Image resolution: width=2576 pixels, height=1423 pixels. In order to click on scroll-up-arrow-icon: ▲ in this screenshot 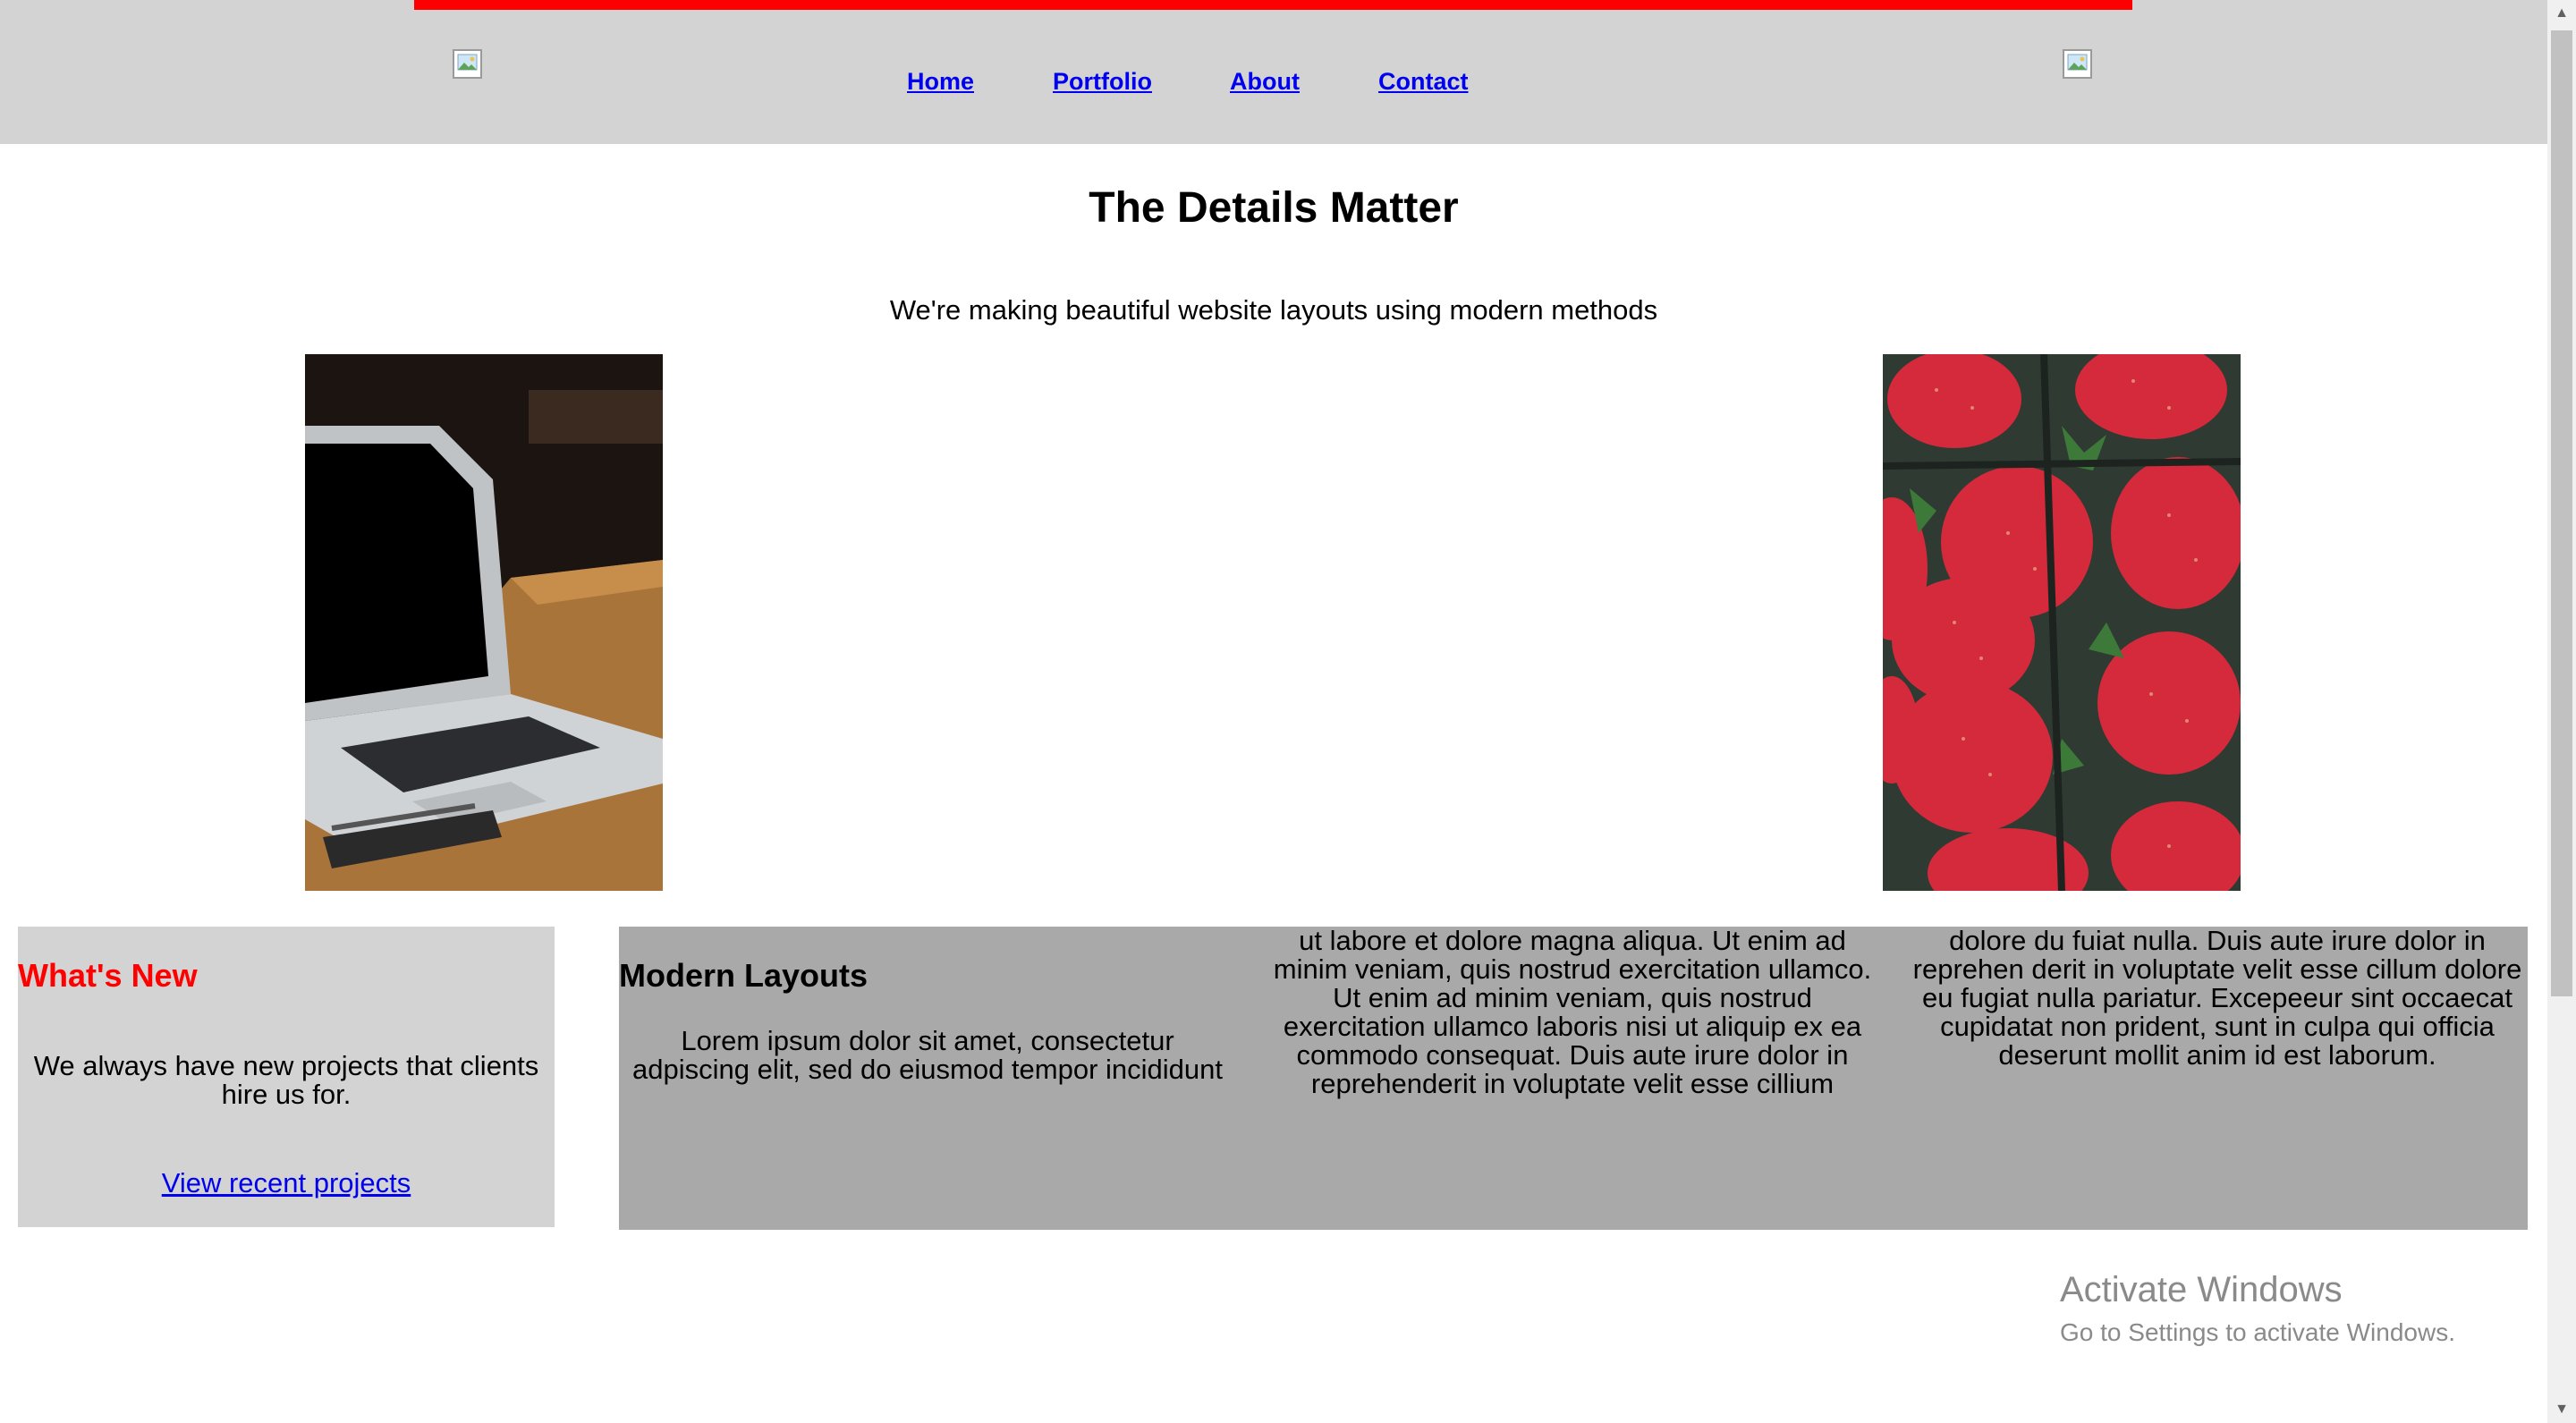, I will do `click(2561, 13)`.